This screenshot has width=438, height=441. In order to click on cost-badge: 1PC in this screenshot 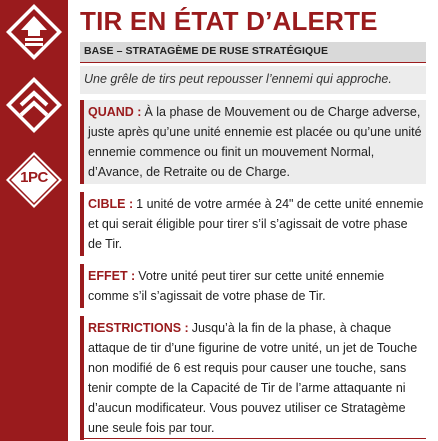, I will do `click(34, 180)`.